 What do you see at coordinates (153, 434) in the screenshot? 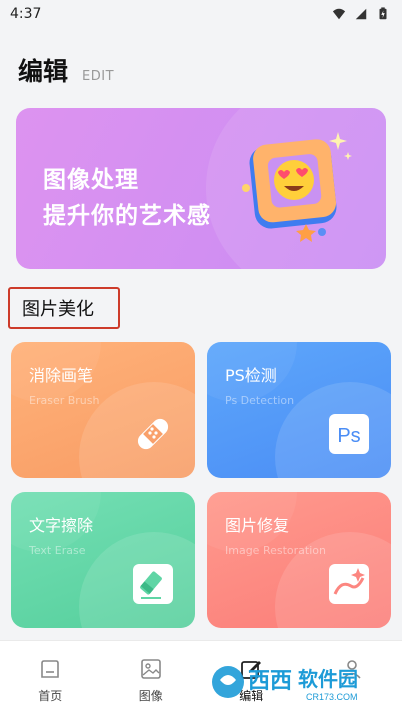
I see `bandage-icon` at bounding box center [153, 434].